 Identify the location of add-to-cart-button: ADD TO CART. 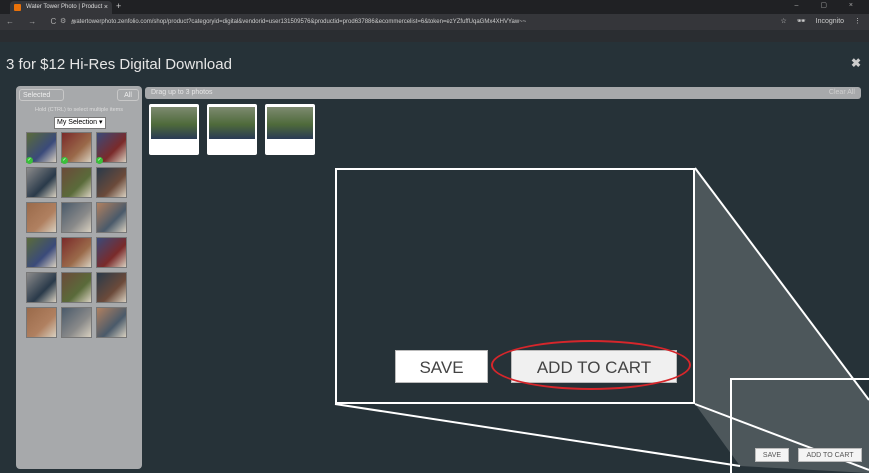
(830, 455).